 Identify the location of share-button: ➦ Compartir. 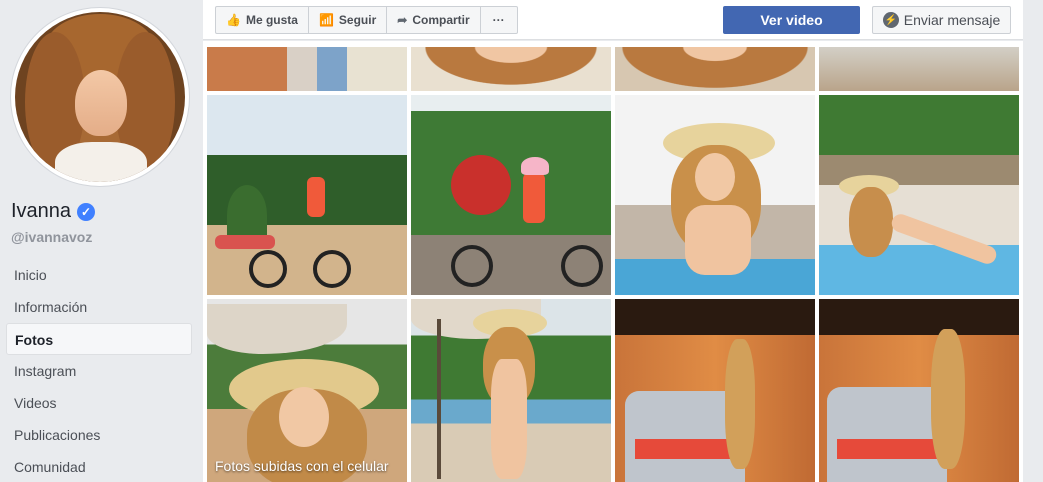
(434, 20).